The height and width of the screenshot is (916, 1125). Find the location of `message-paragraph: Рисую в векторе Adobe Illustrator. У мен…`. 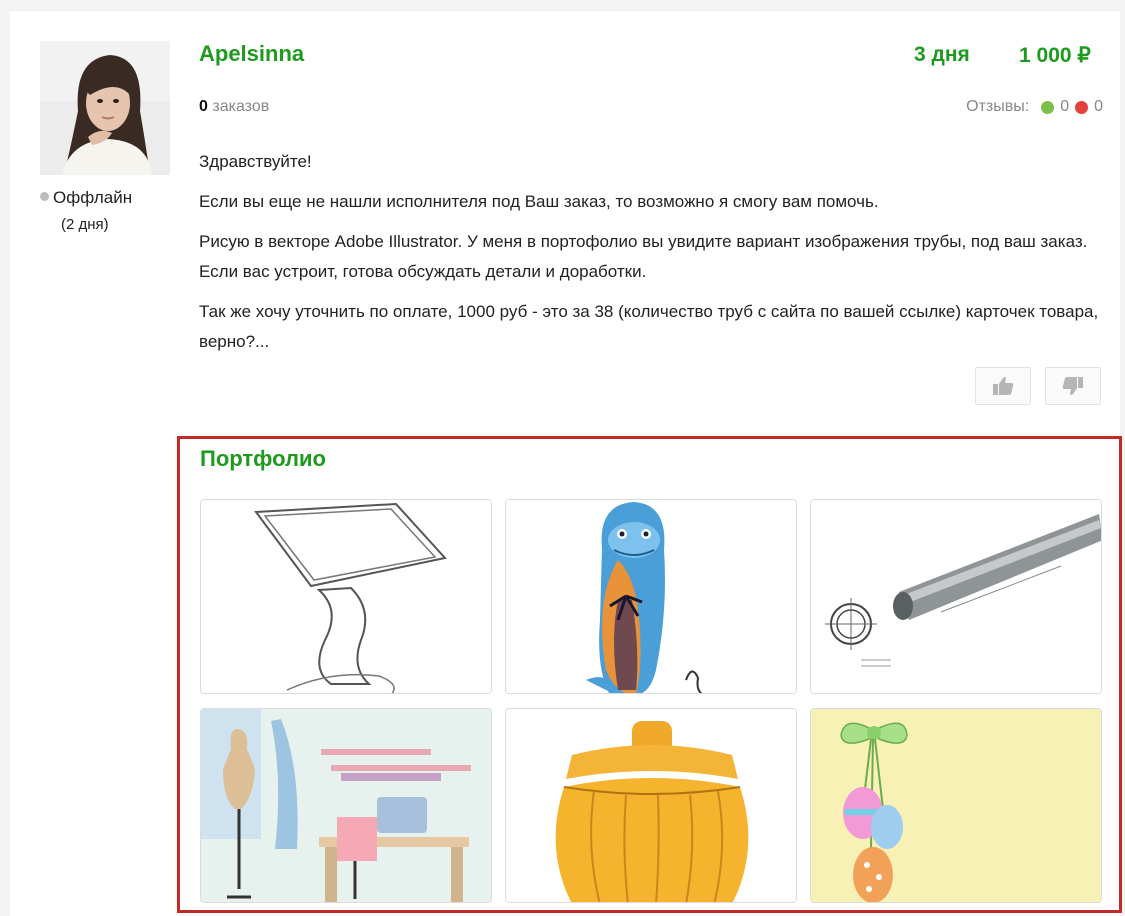

message-paragraph: Рисую в векторе Adobe Illustrator. У мен… is located at coordinates (643, 256).